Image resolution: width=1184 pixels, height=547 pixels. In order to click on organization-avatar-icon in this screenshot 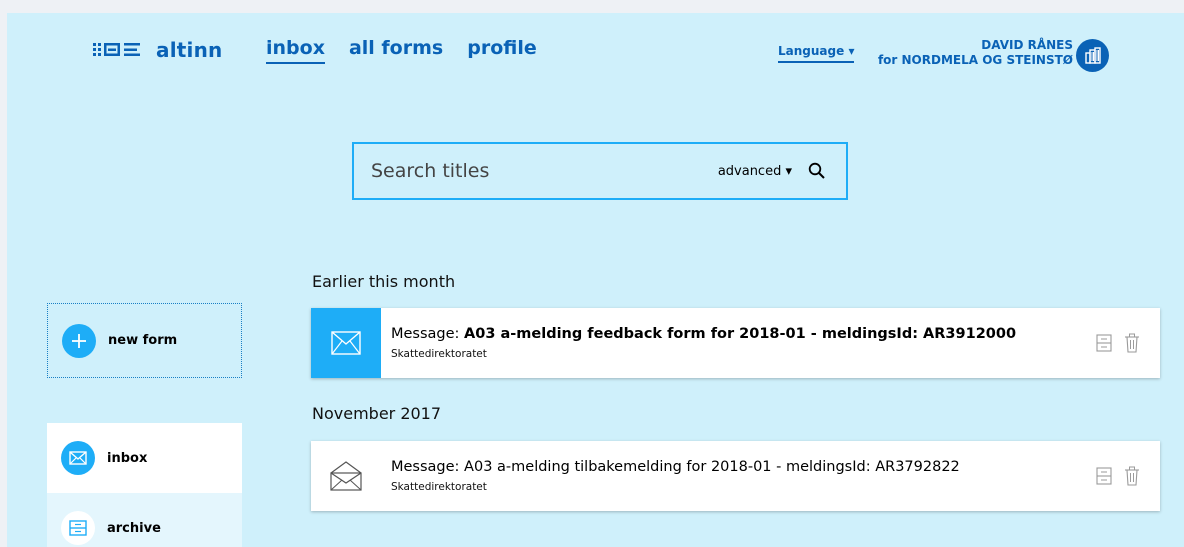, I will do `click(1092, 55)`.